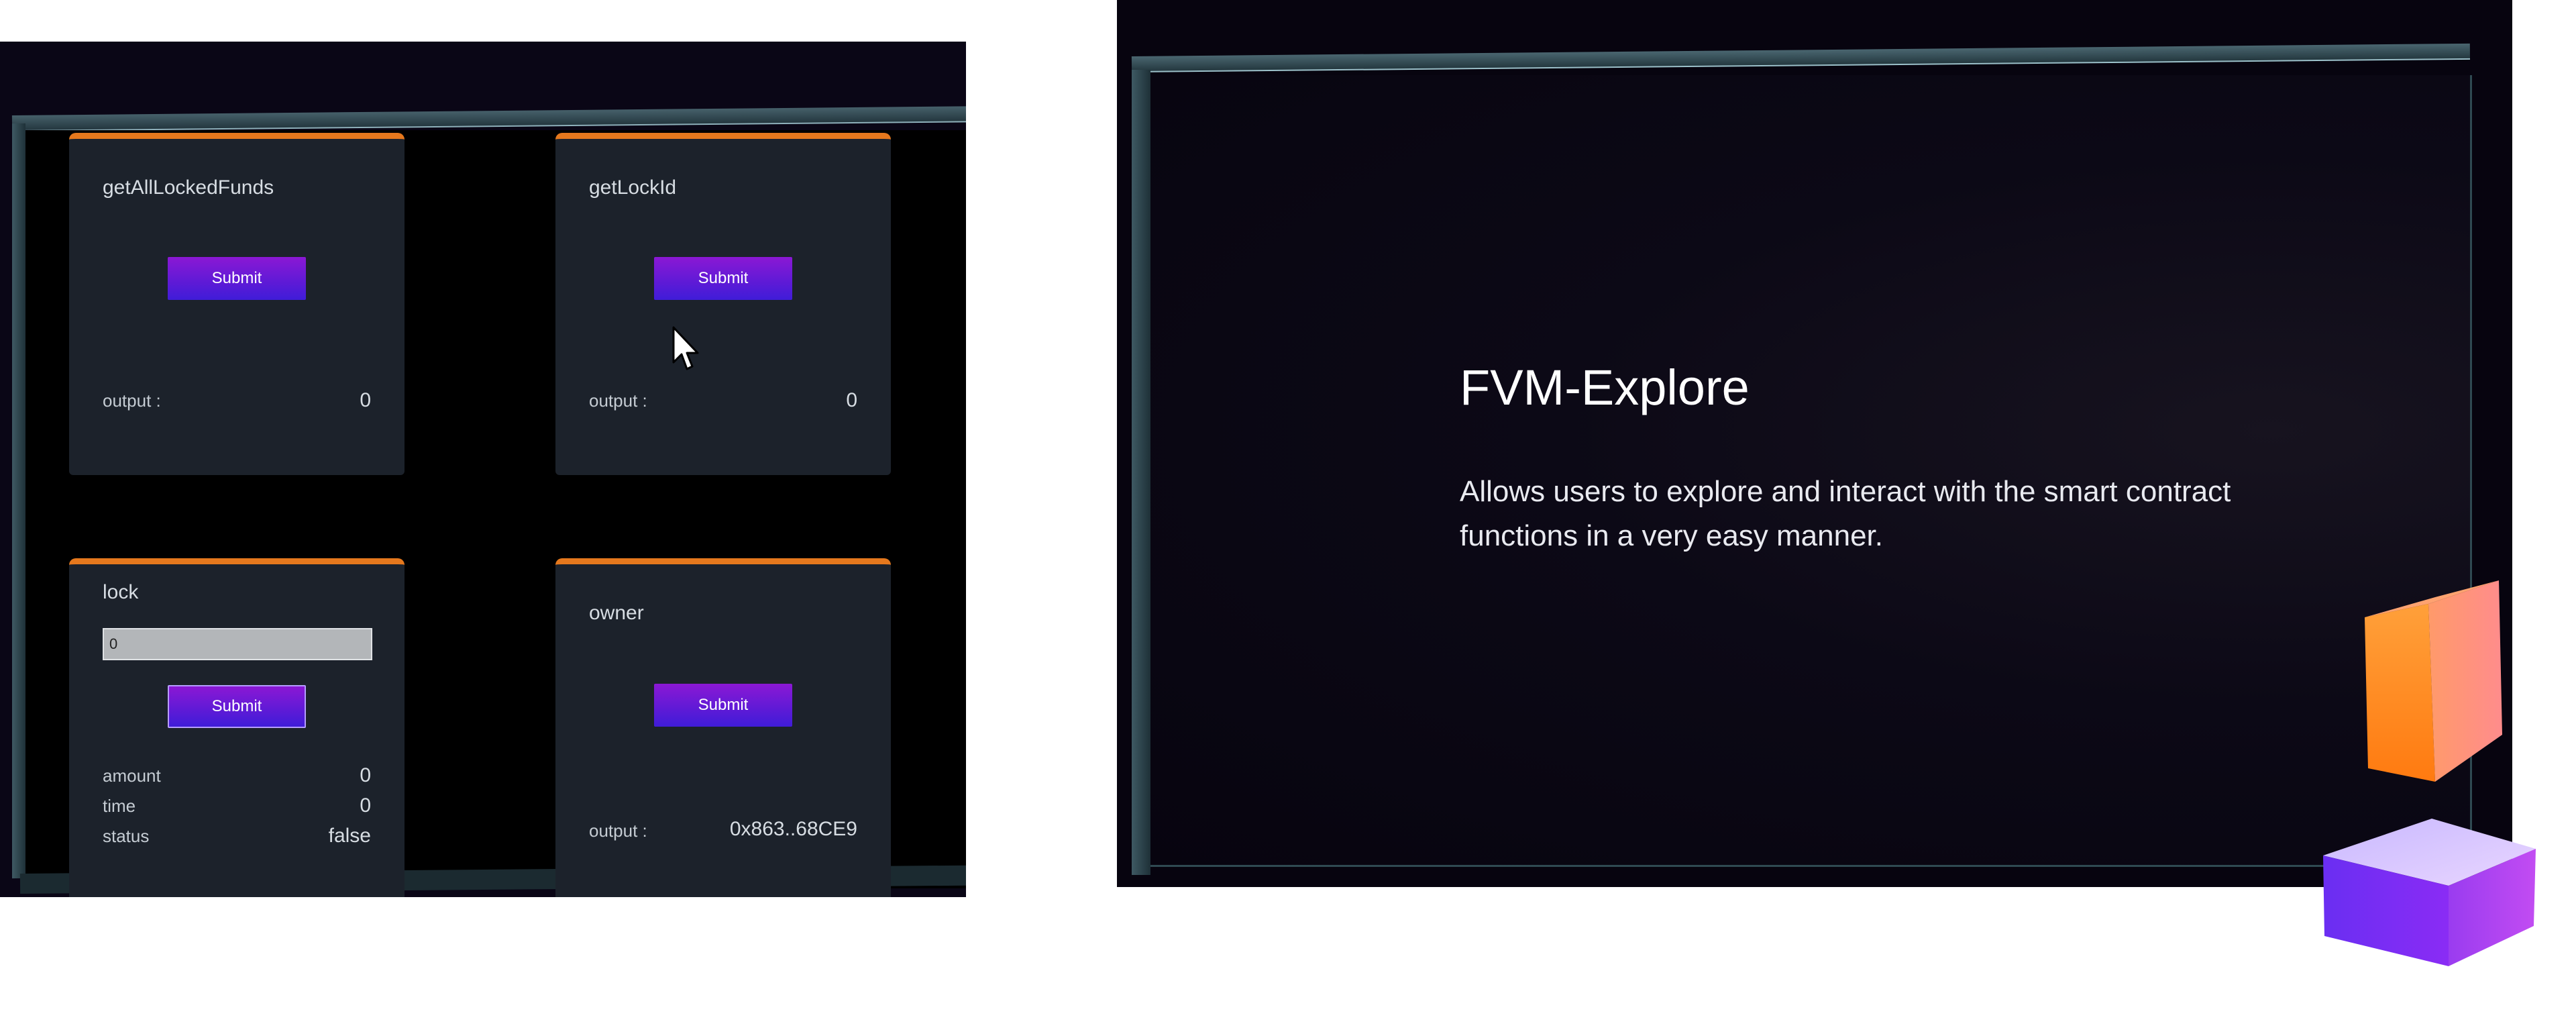  I want to click on purple-cube-icon, so click(2429, 892).